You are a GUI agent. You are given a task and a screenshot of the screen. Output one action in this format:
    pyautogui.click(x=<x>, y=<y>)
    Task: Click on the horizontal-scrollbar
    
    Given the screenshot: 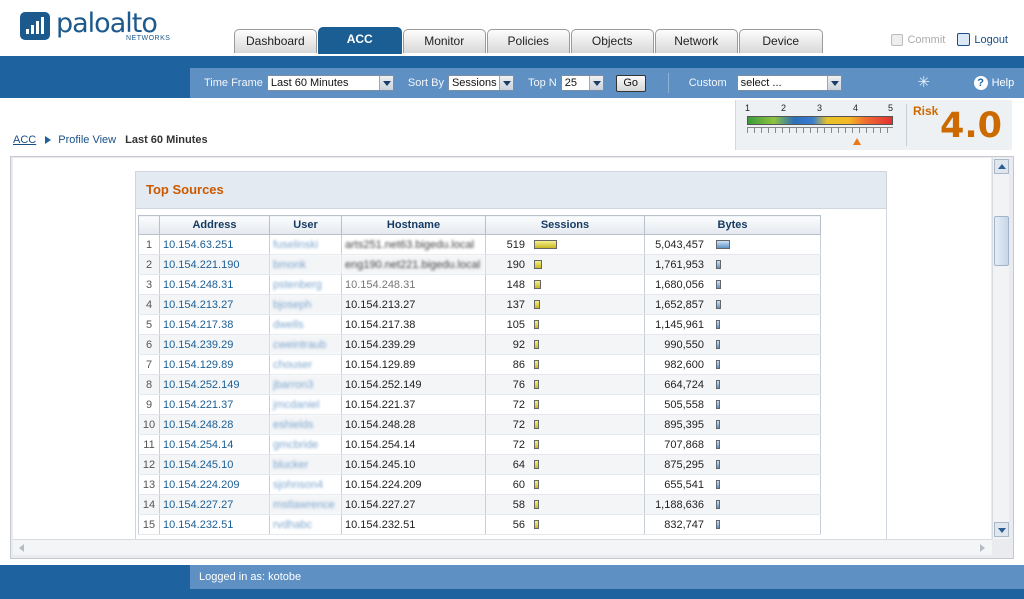 What is the action you would take?
    pyautogui.click(x=502, y=547)
    